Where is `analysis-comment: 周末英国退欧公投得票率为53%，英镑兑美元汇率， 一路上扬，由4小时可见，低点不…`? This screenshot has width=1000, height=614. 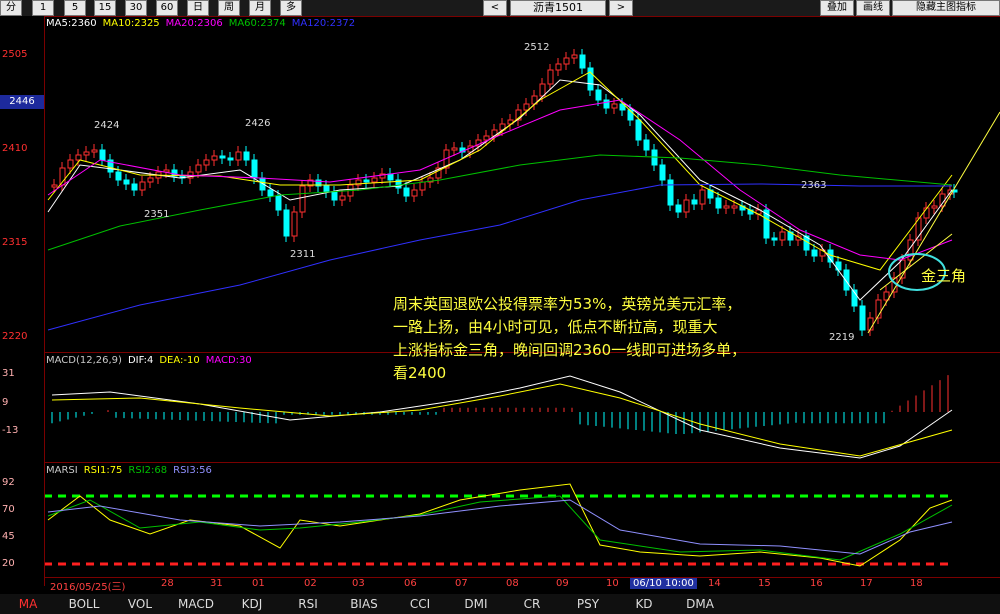
analysis-comment: 周末英国退欧公投得票率为53%，英镑兑美元汇率， 一路上扬，由4小时可见，低点不… is located at coordinates (603, 339).